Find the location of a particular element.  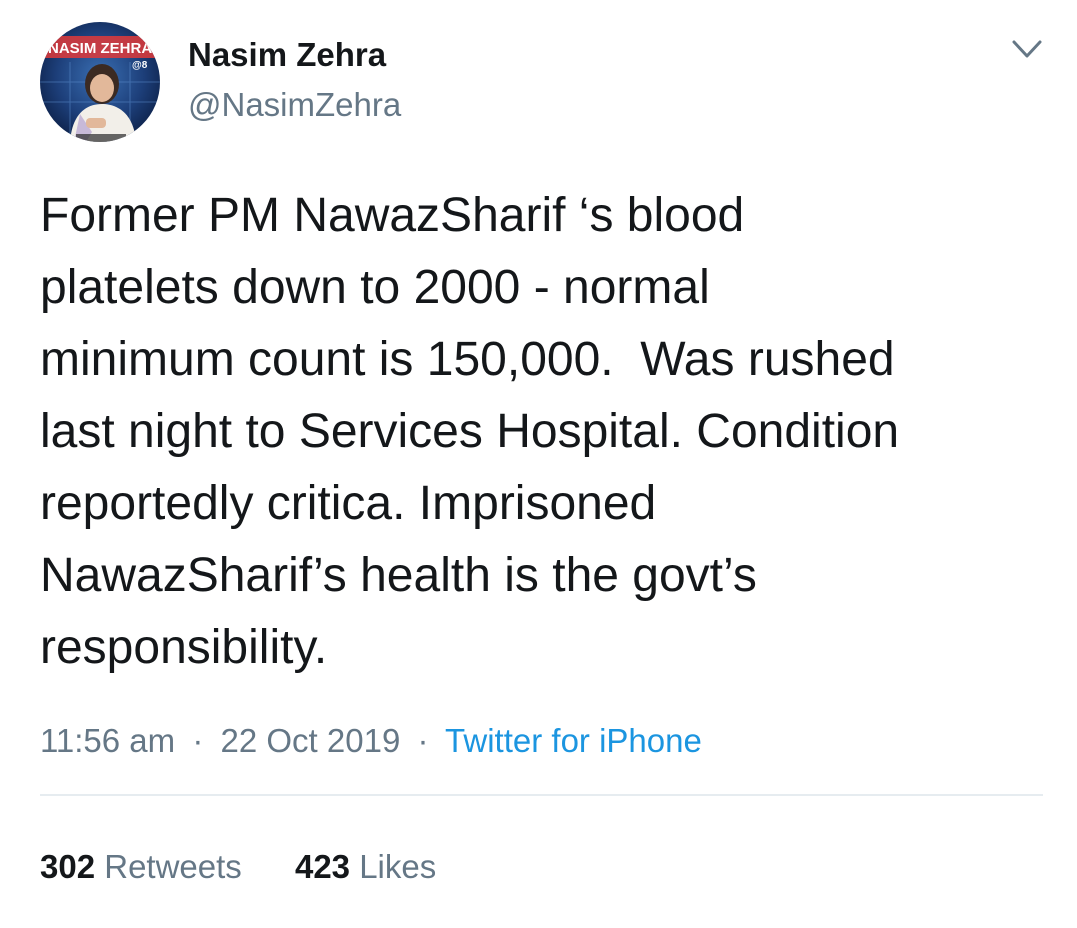

avatar: NASIM ZEHRA @8 is located at coordinates (100, 82).